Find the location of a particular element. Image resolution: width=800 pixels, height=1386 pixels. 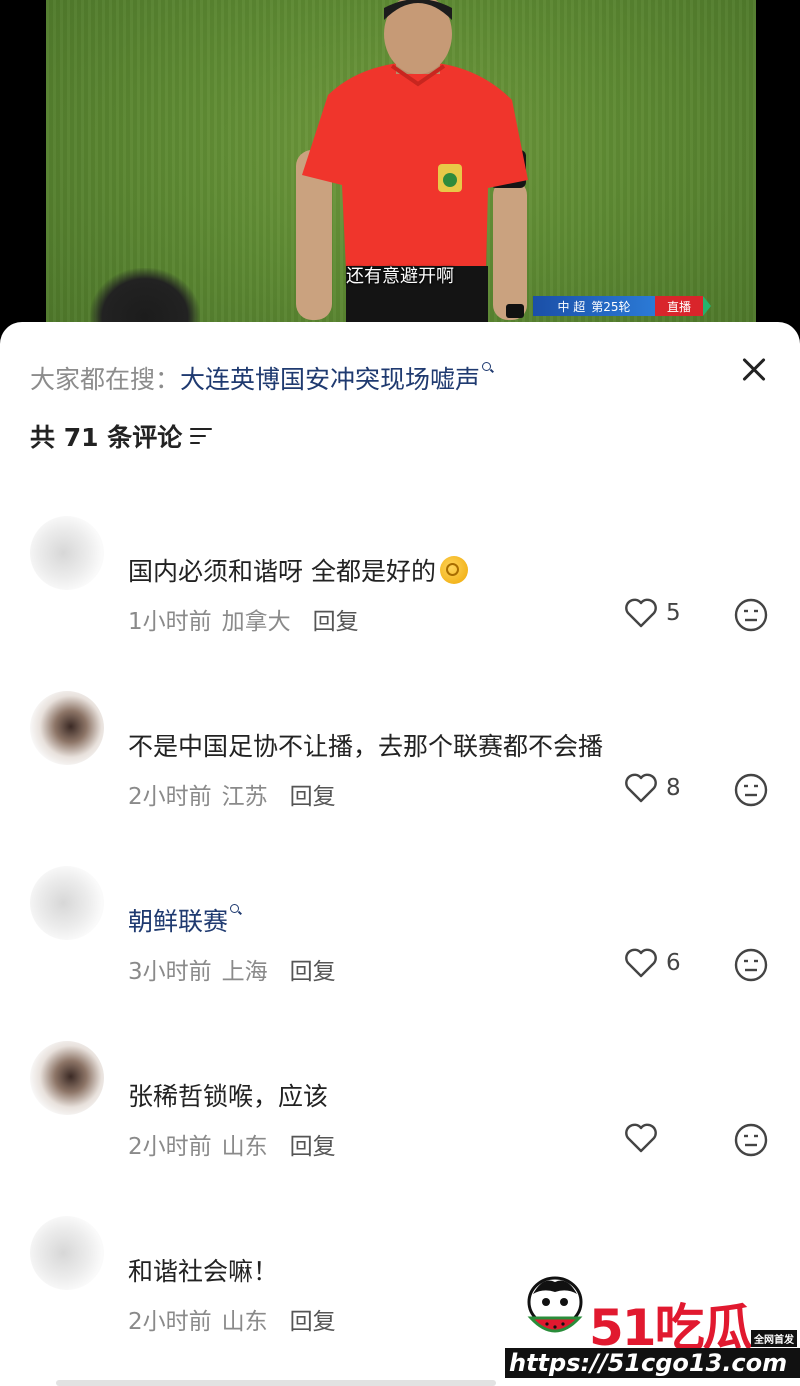

comment-text: 和谐社会嘛！ is located at coordinates (203, 1271).